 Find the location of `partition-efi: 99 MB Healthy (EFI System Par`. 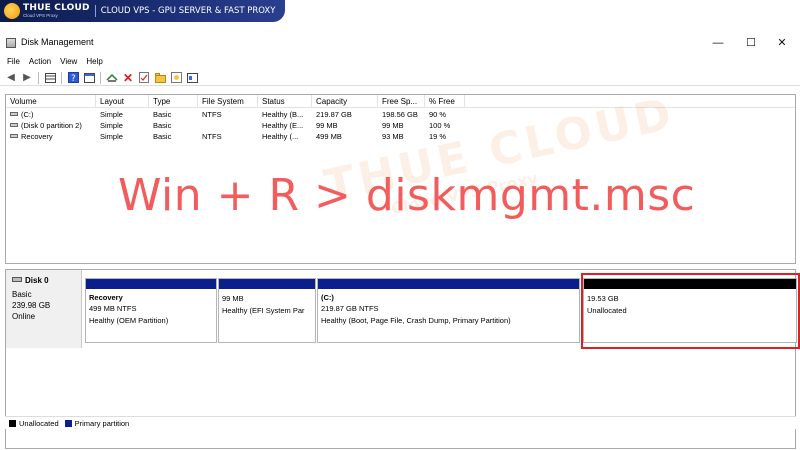

partition-efi: 99 MB Healthy (EFI System Par is located at coordinates (267, 310).